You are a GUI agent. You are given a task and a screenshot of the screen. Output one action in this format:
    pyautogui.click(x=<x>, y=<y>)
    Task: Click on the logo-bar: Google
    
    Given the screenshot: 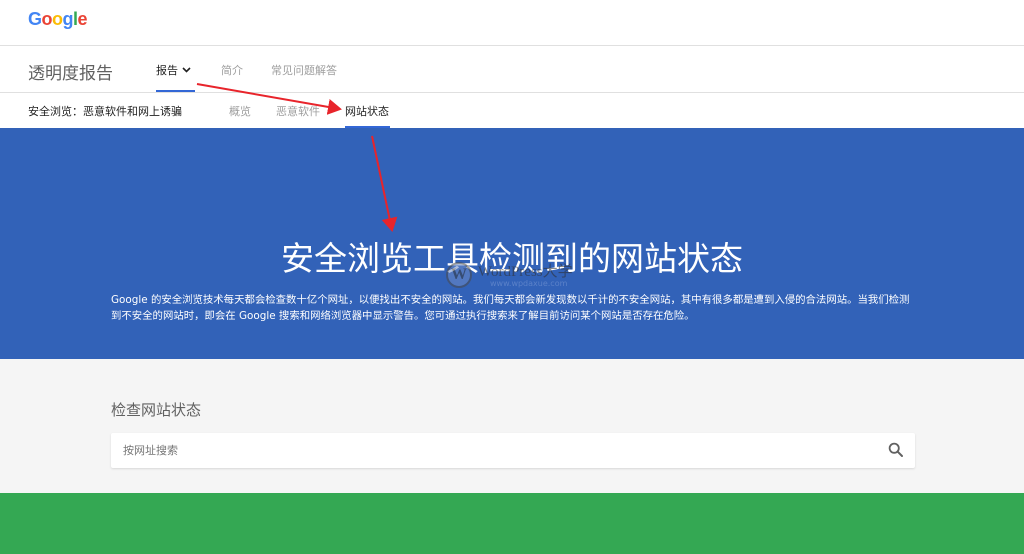 What is the action you would take?
    pyautogui.click(x=512, y=23)
    